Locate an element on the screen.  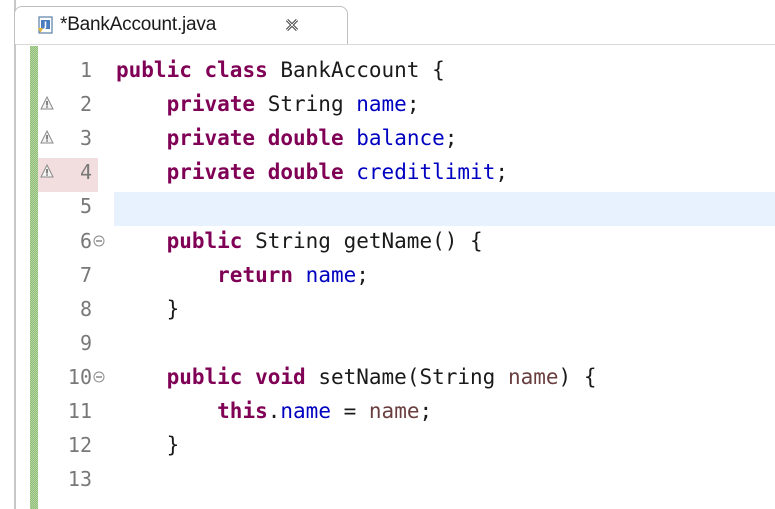
code-line: 9 is located at coordinates (387, 342).